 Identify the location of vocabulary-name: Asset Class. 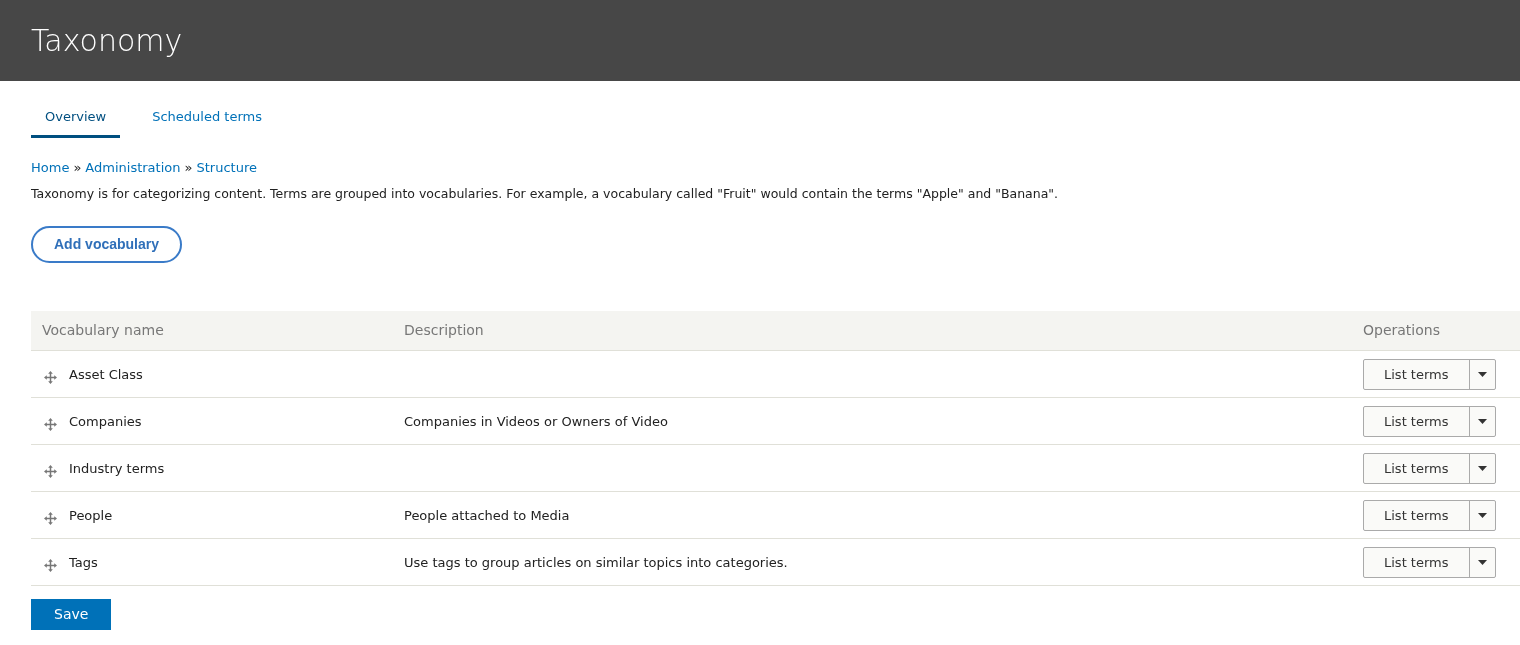
(106, 374).